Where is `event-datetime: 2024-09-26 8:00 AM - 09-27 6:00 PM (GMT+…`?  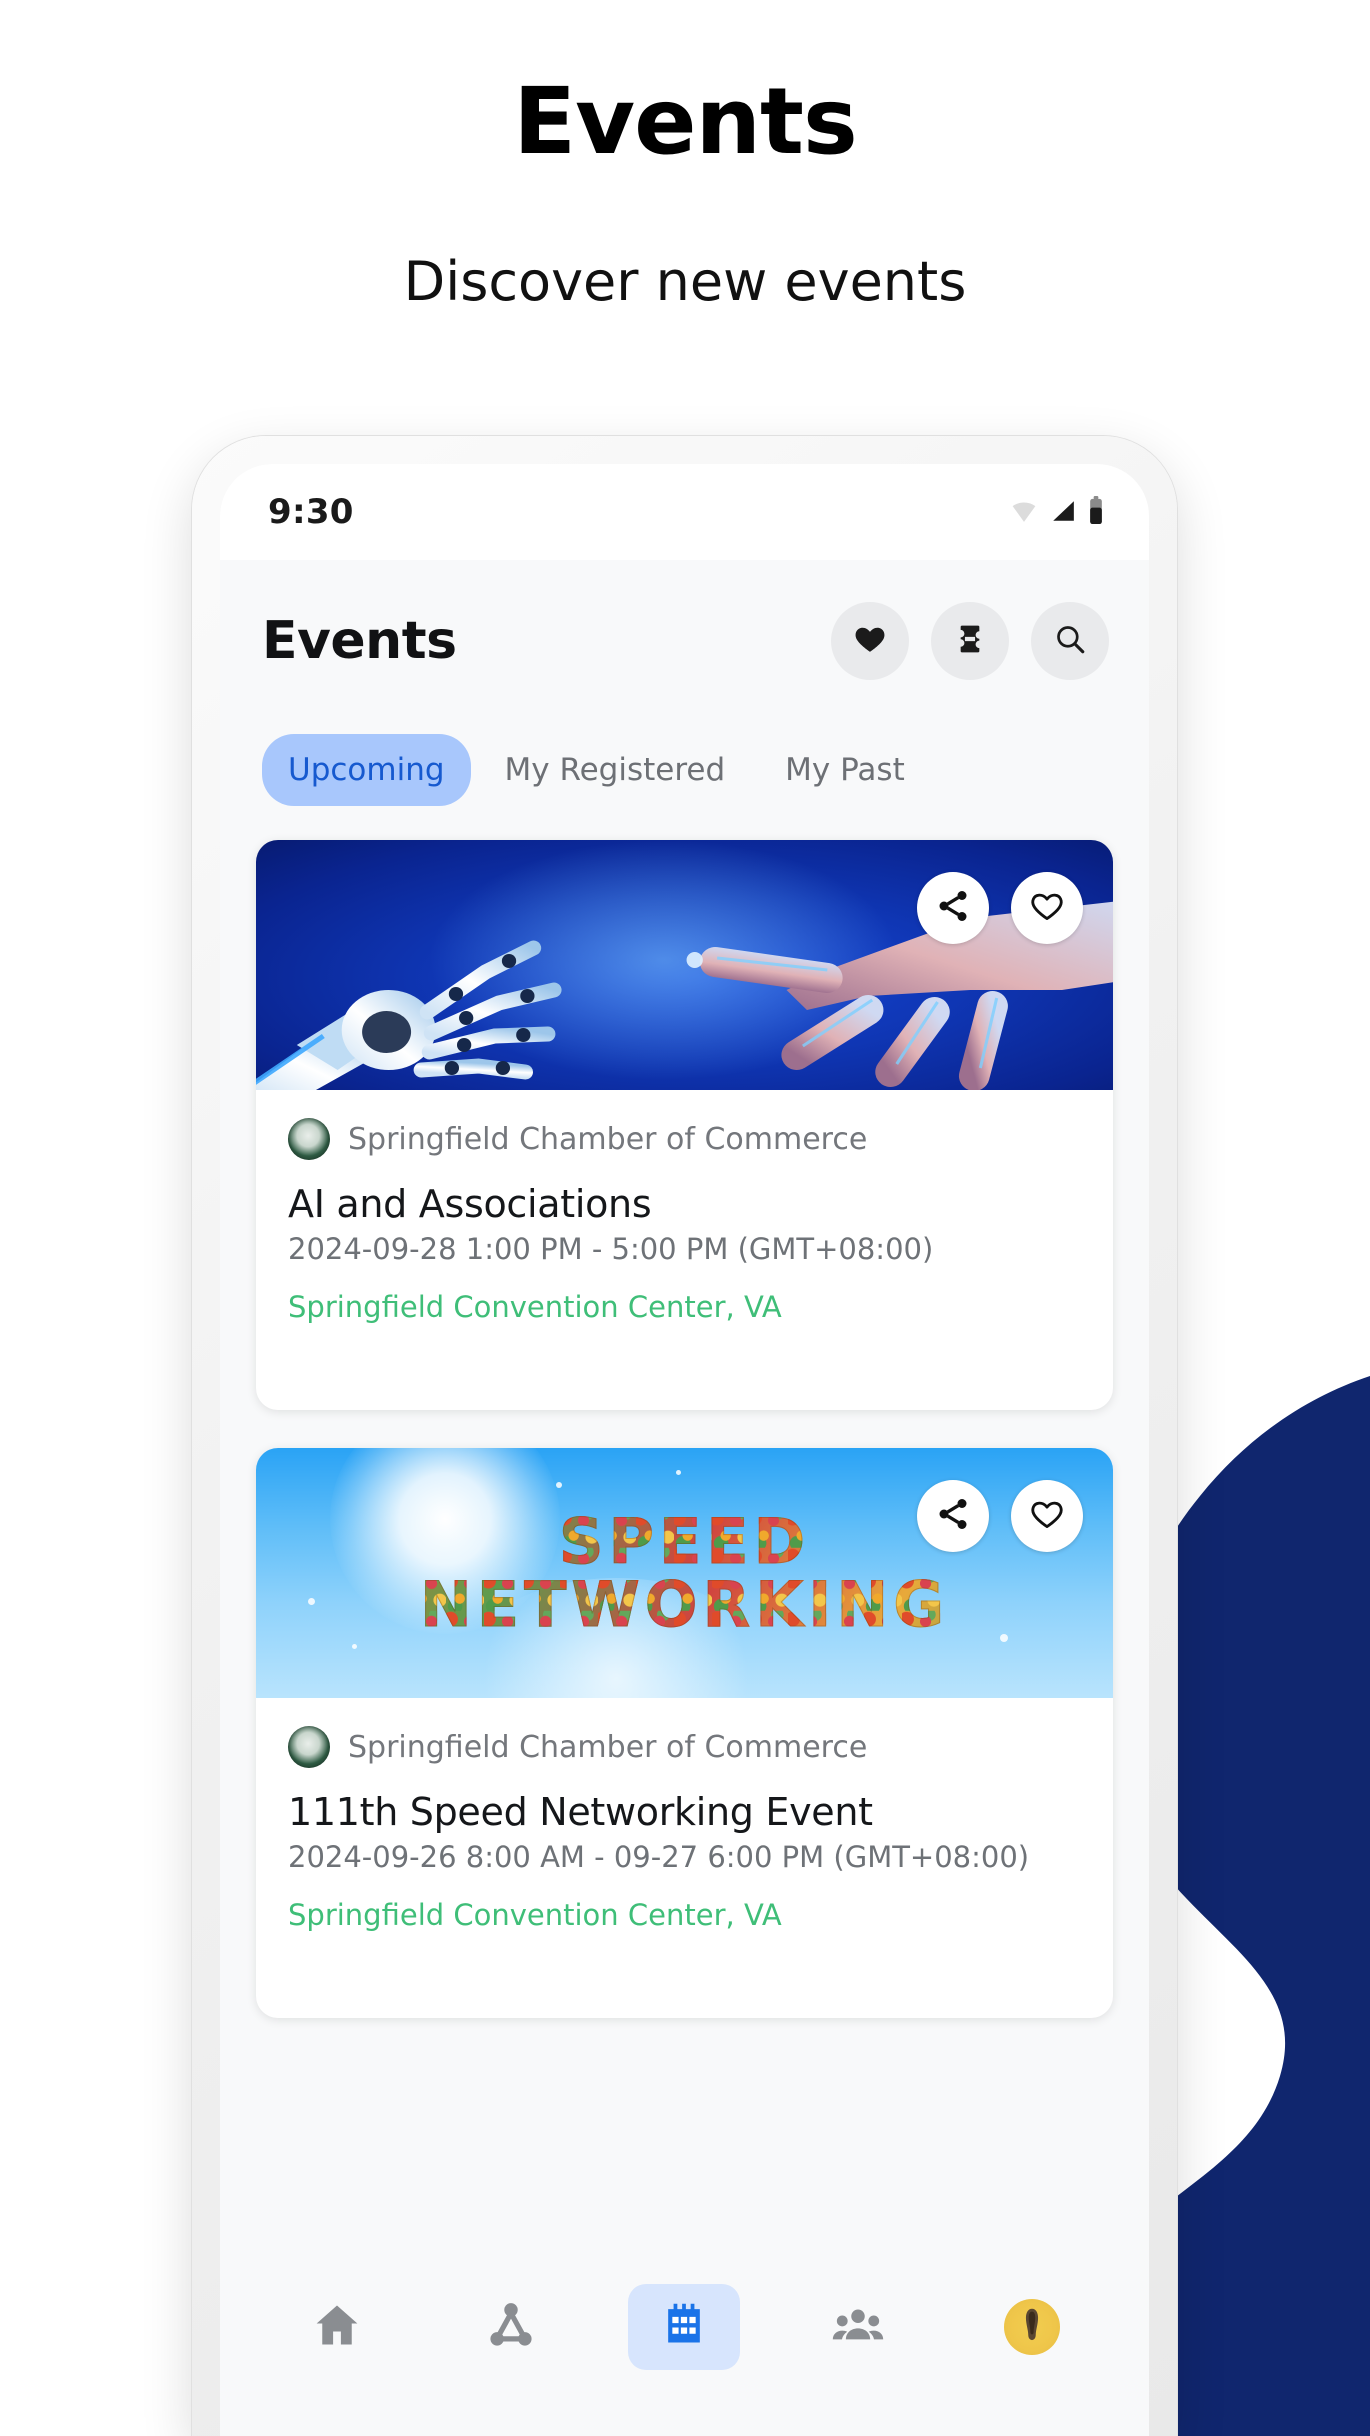 event-datetime: 2024-09-26 8:00 AM - 09-27 6:00 PM (GMT+… is located at coordinates (659, 1857).